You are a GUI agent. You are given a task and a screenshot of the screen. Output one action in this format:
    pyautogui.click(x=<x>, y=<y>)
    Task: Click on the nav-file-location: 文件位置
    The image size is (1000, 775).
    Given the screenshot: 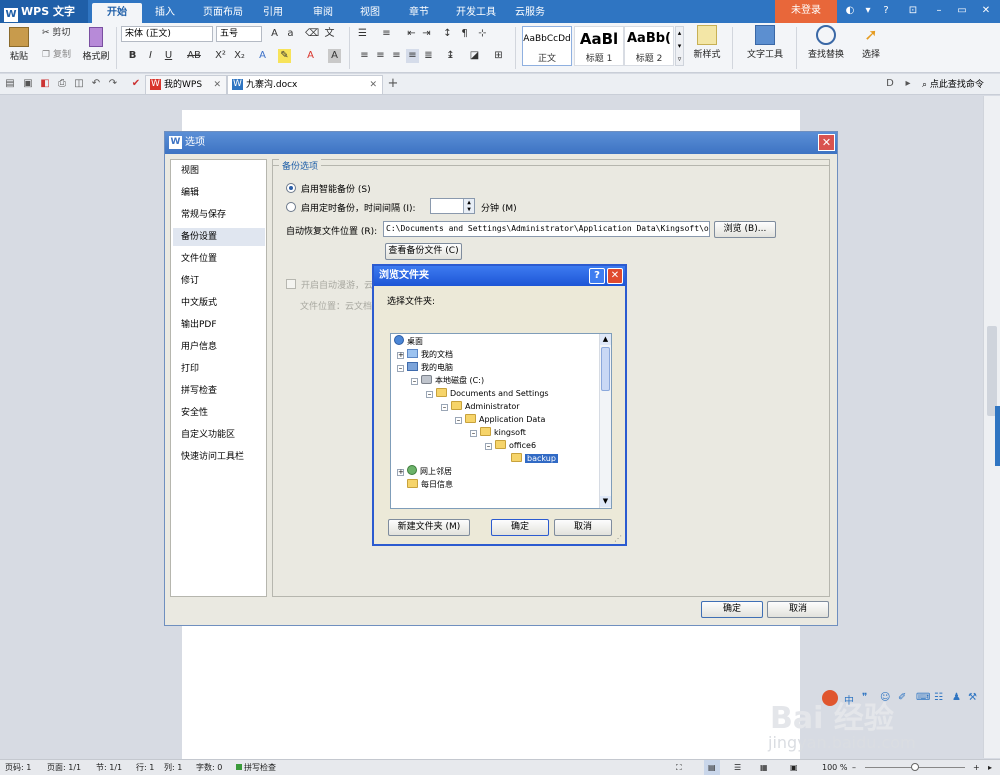 What is the action you would take?
    pyautogui.click(x=222, y=259)
    